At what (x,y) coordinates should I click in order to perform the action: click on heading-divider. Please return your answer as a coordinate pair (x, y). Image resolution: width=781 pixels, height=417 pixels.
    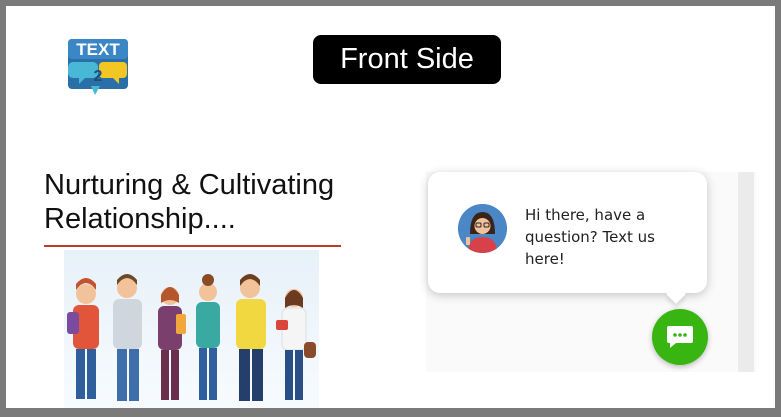
    Looking at the image, I should click on (192, 246).